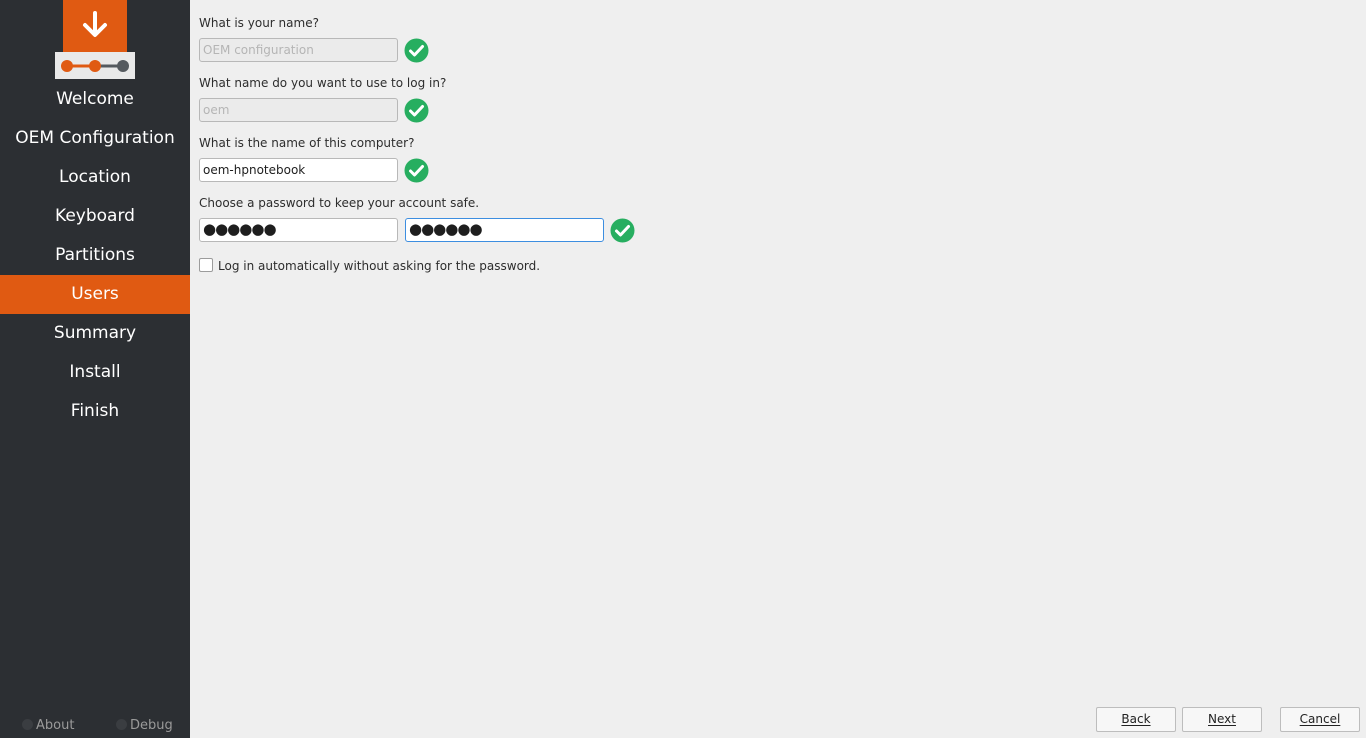  I want to click on username-field: oem, so click(298, 110).